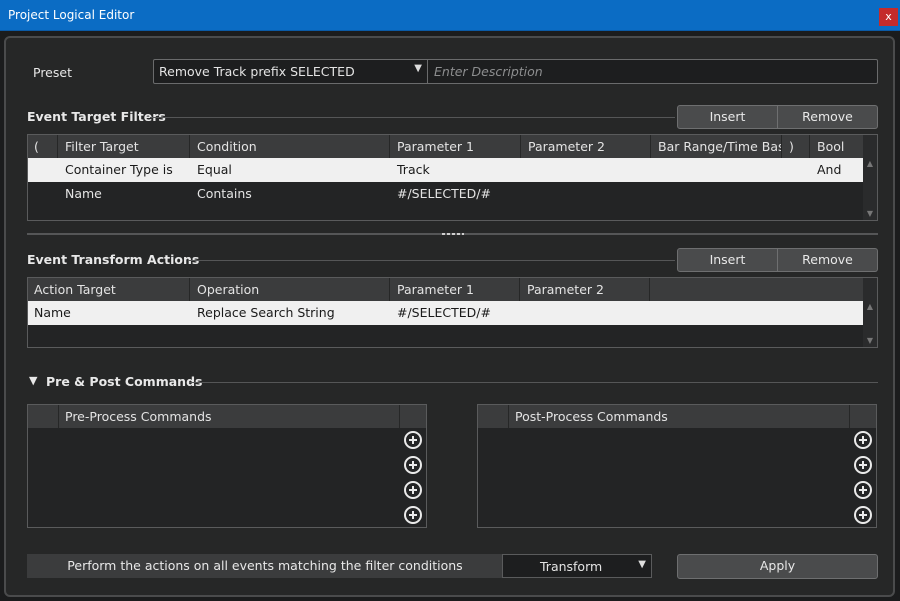 Image resolution: width=900 pixels, height=601 pixels. Describe the element at coordinates (427, 72) in the screenshot. I see `divider` at that location.